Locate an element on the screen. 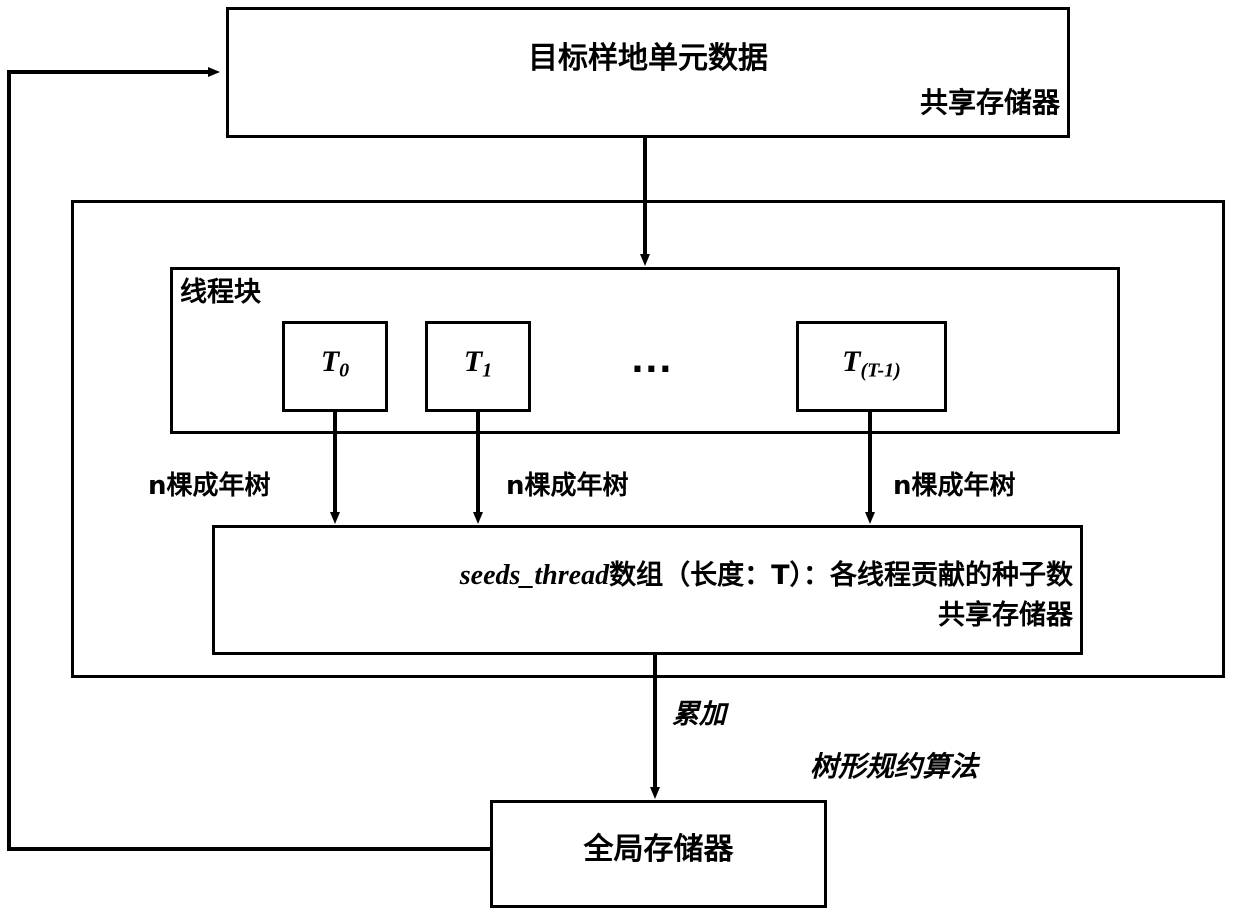  thread-1-base: T is located at coordinates (473, 361).